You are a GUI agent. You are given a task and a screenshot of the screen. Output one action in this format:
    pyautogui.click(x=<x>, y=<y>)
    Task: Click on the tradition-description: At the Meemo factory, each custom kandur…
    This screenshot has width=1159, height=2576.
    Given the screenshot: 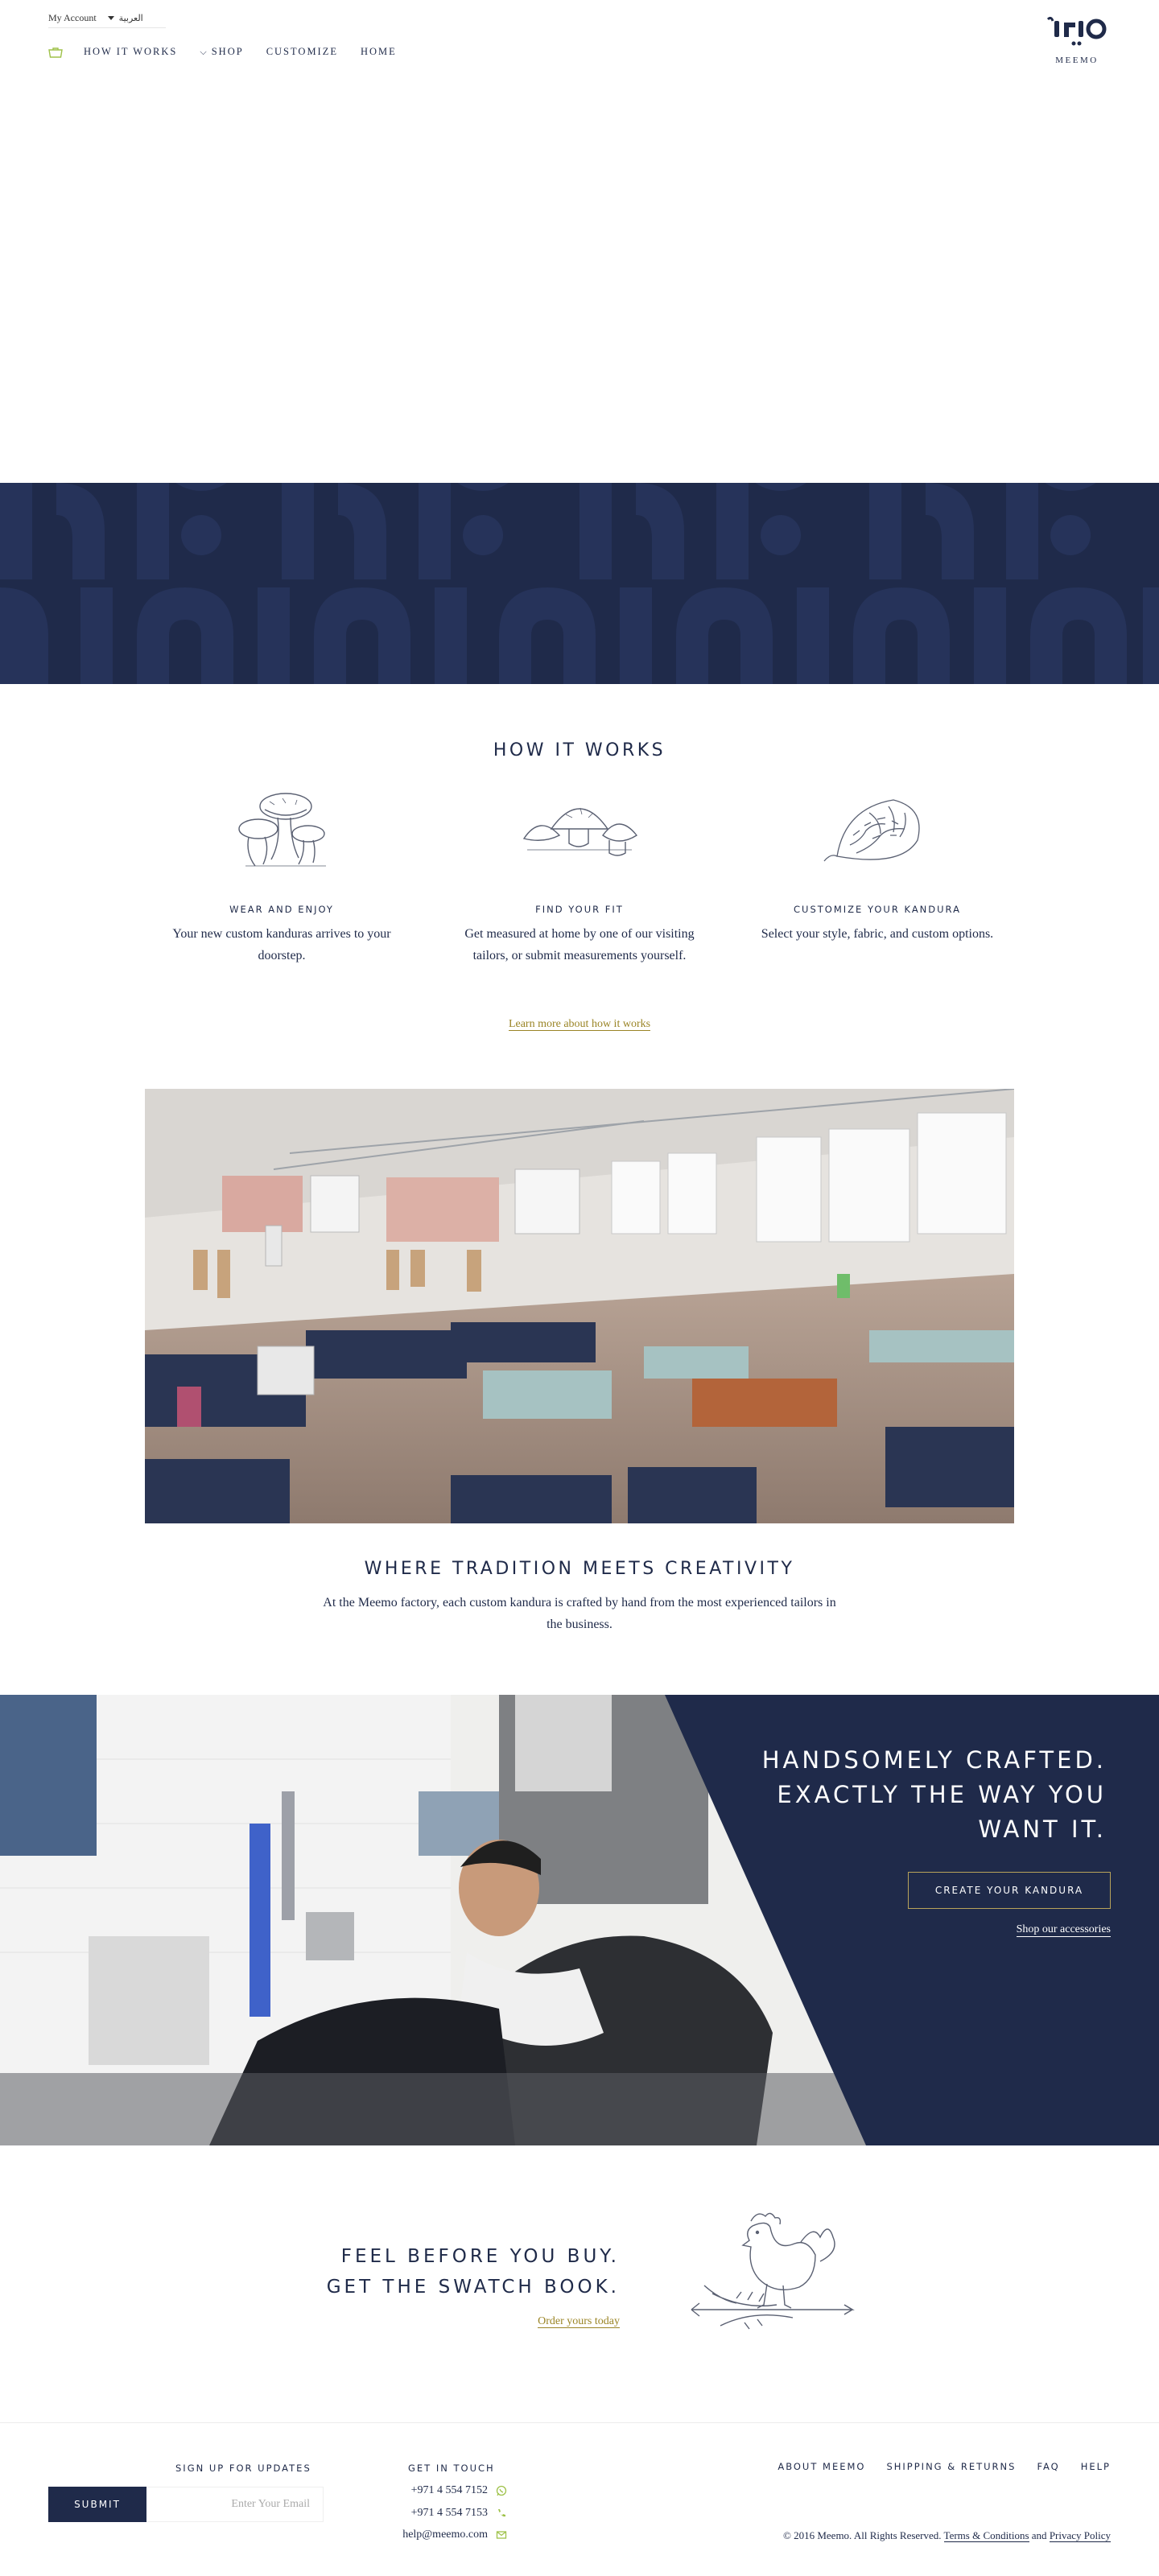 What is the action you would take?
    pyautogui.click(x=579, y=1613)
    